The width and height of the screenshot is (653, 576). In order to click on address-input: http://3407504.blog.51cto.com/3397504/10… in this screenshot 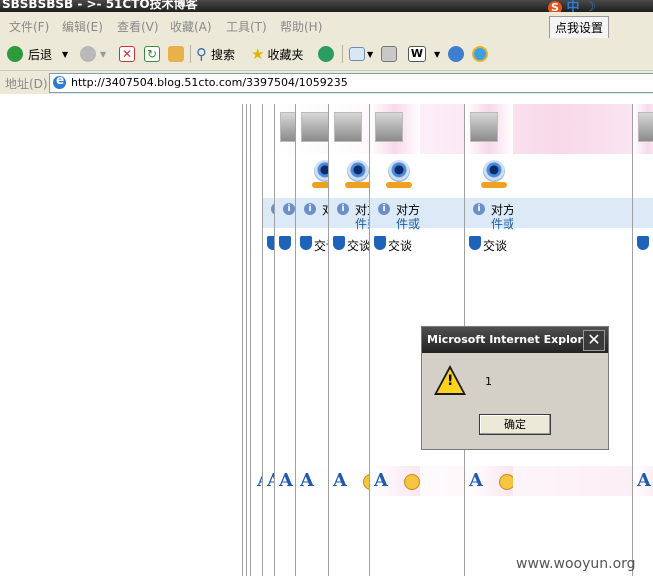, I will do `click(351, 83)`.